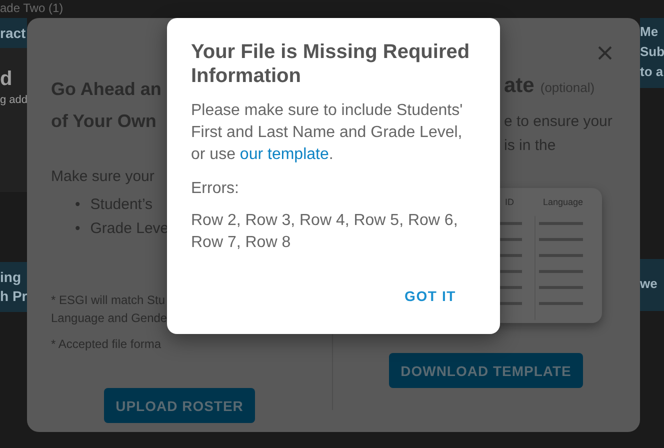  I want to click on card-title: d, so click(7, 79).